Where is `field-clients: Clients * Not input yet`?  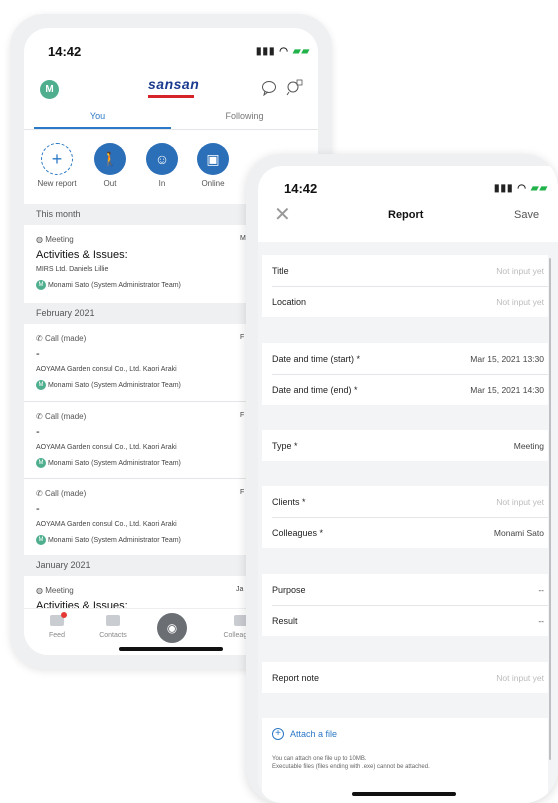 field-clients: Clients * Not input yet is located at coordinates (405, 501).